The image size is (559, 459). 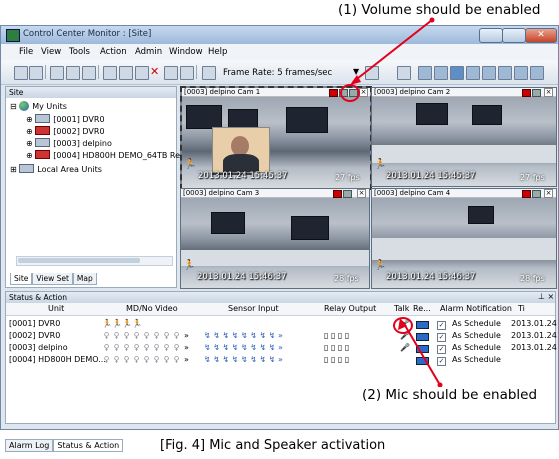 I want to click on callout-mic: (2) Mic should be enabled, so click(x=450, y=395).